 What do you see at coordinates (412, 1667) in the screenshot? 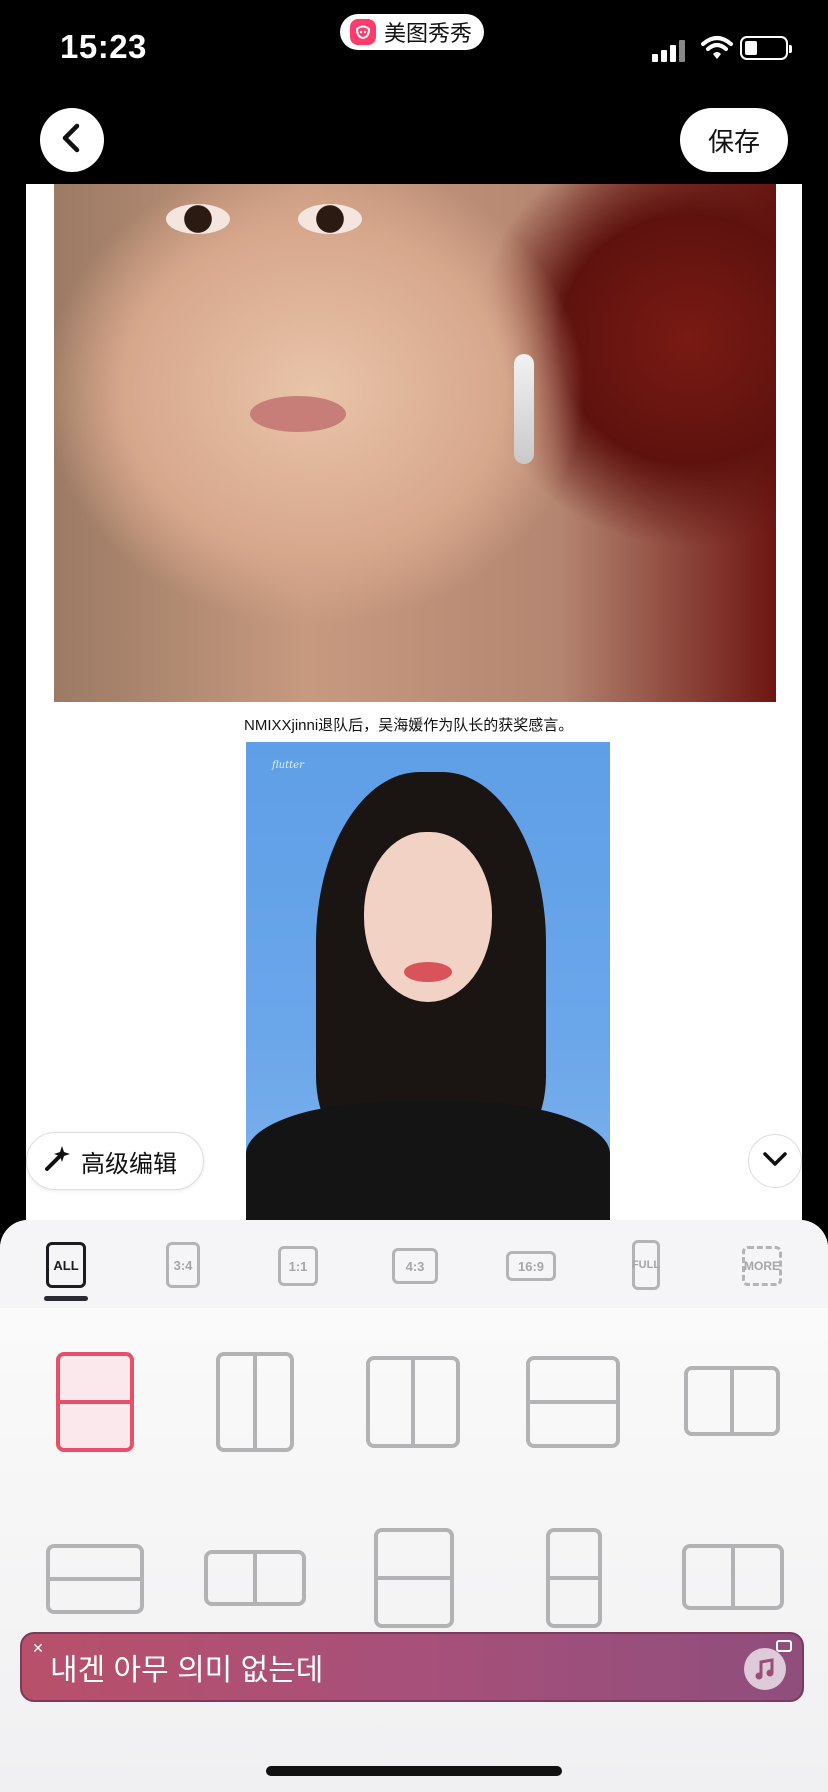
I see `floating-lyric-banner: ✕ 내겐 아무 의미 없는데` at bounding box center [412, 1667].